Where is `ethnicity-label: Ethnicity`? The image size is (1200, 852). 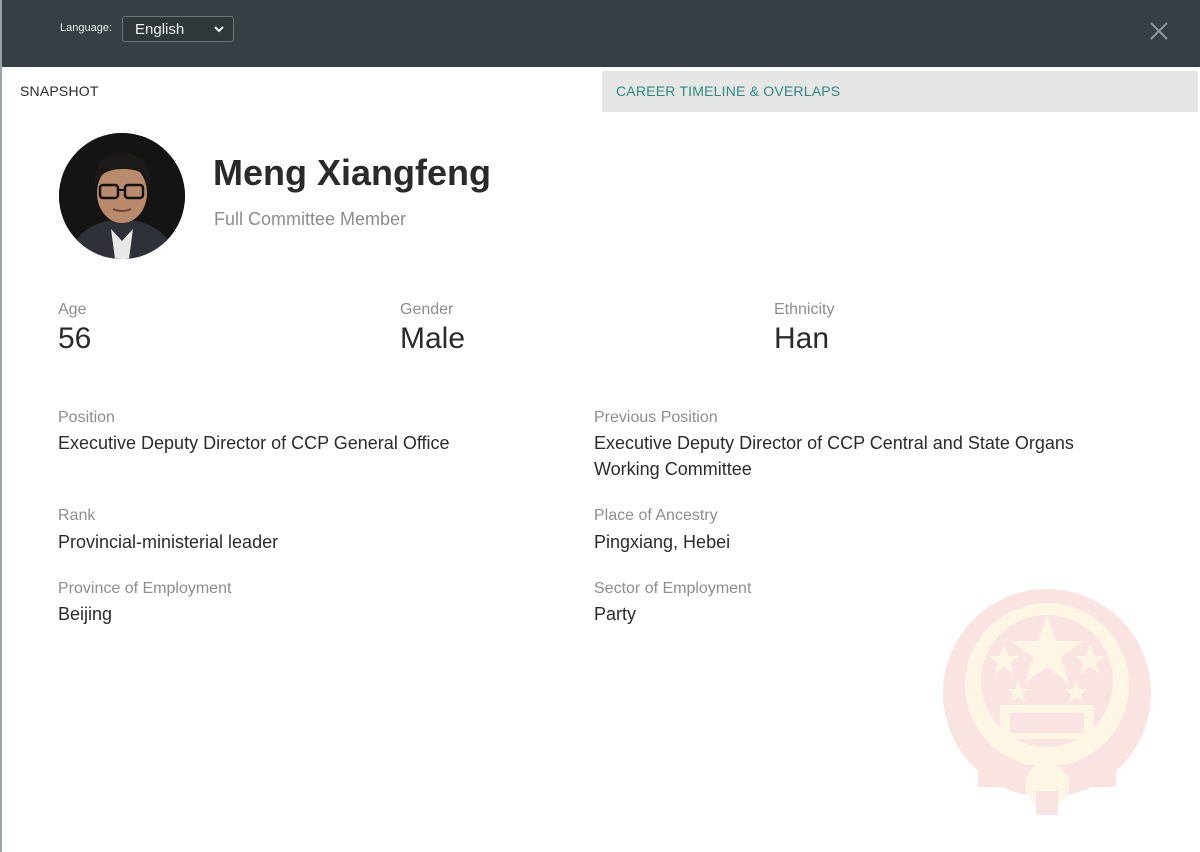
ethnicity-label: Ethnicity is located at coordinates (804, 309).